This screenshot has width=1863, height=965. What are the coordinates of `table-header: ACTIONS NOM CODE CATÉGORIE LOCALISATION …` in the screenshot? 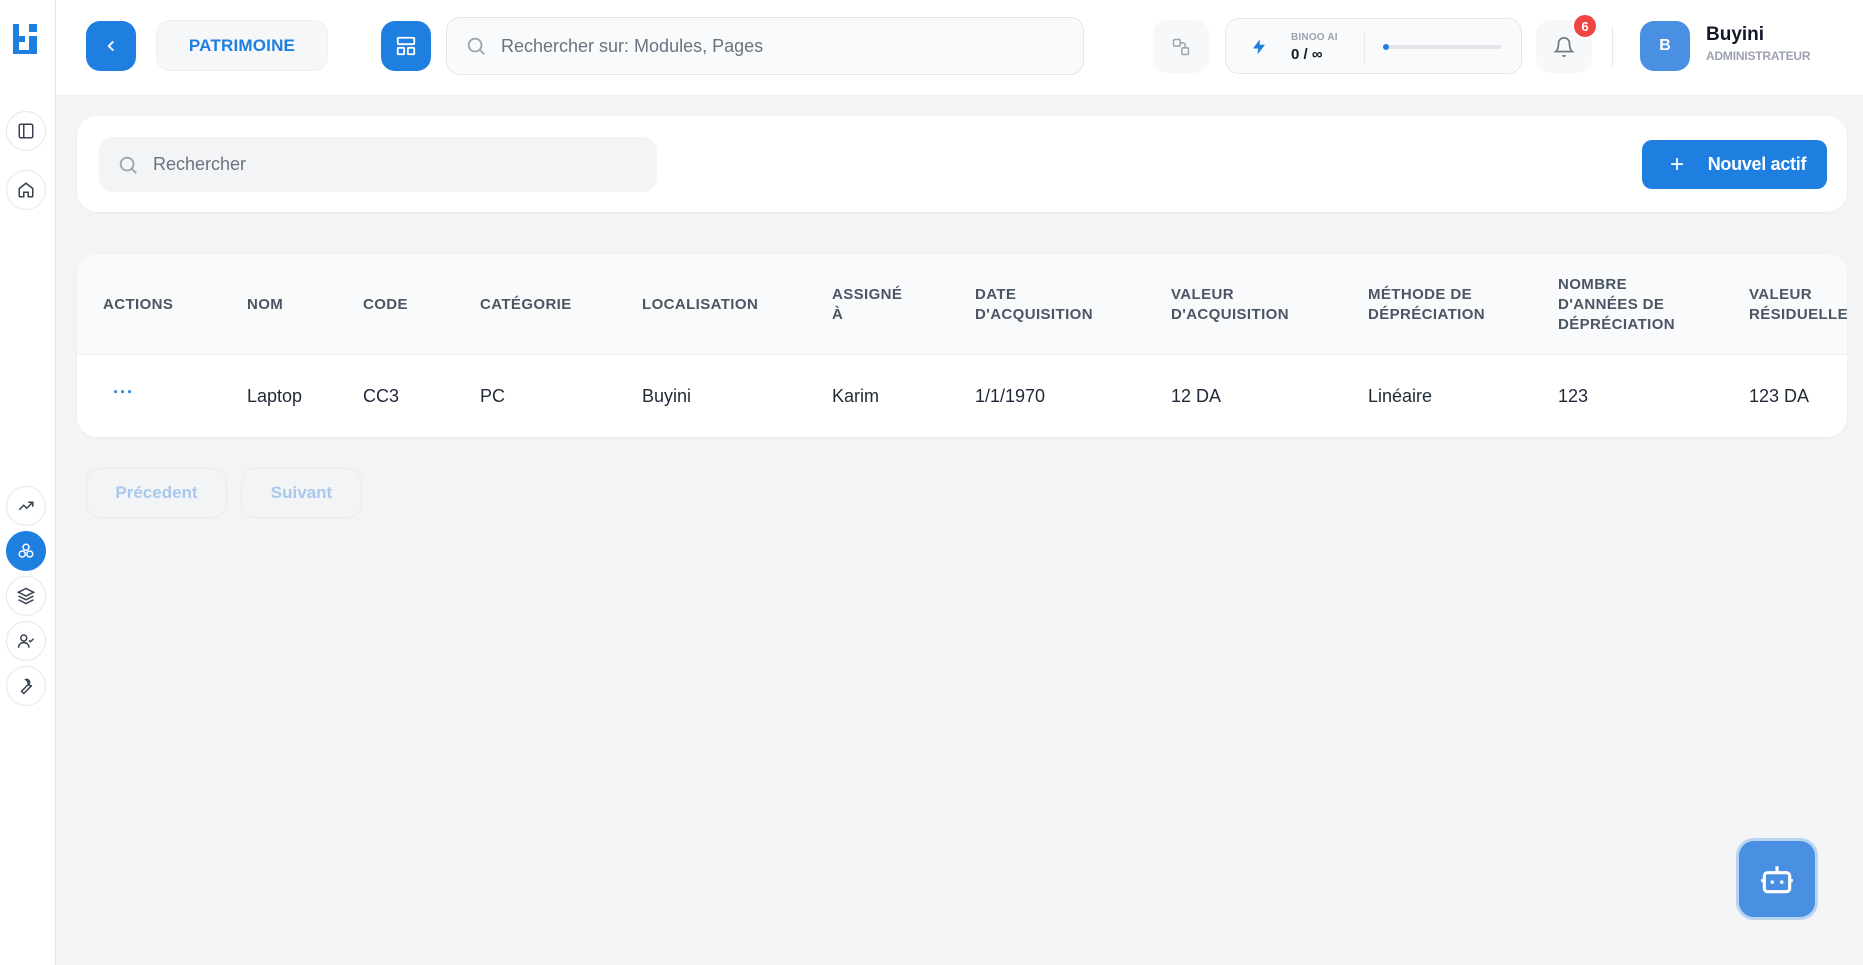 It's located at (962, 304).